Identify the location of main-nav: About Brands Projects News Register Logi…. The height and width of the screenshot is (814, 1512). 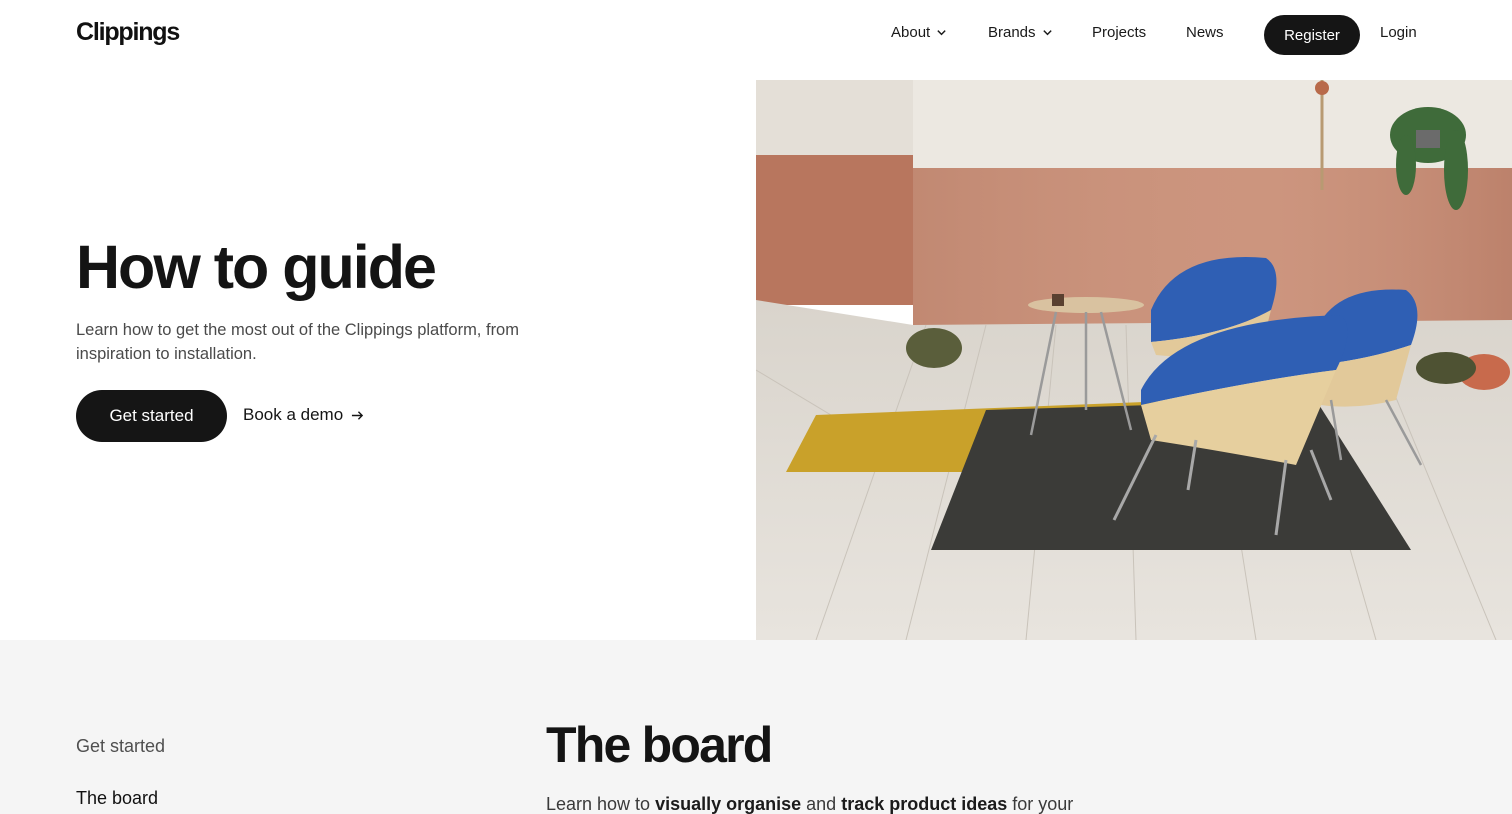
(756, 35).